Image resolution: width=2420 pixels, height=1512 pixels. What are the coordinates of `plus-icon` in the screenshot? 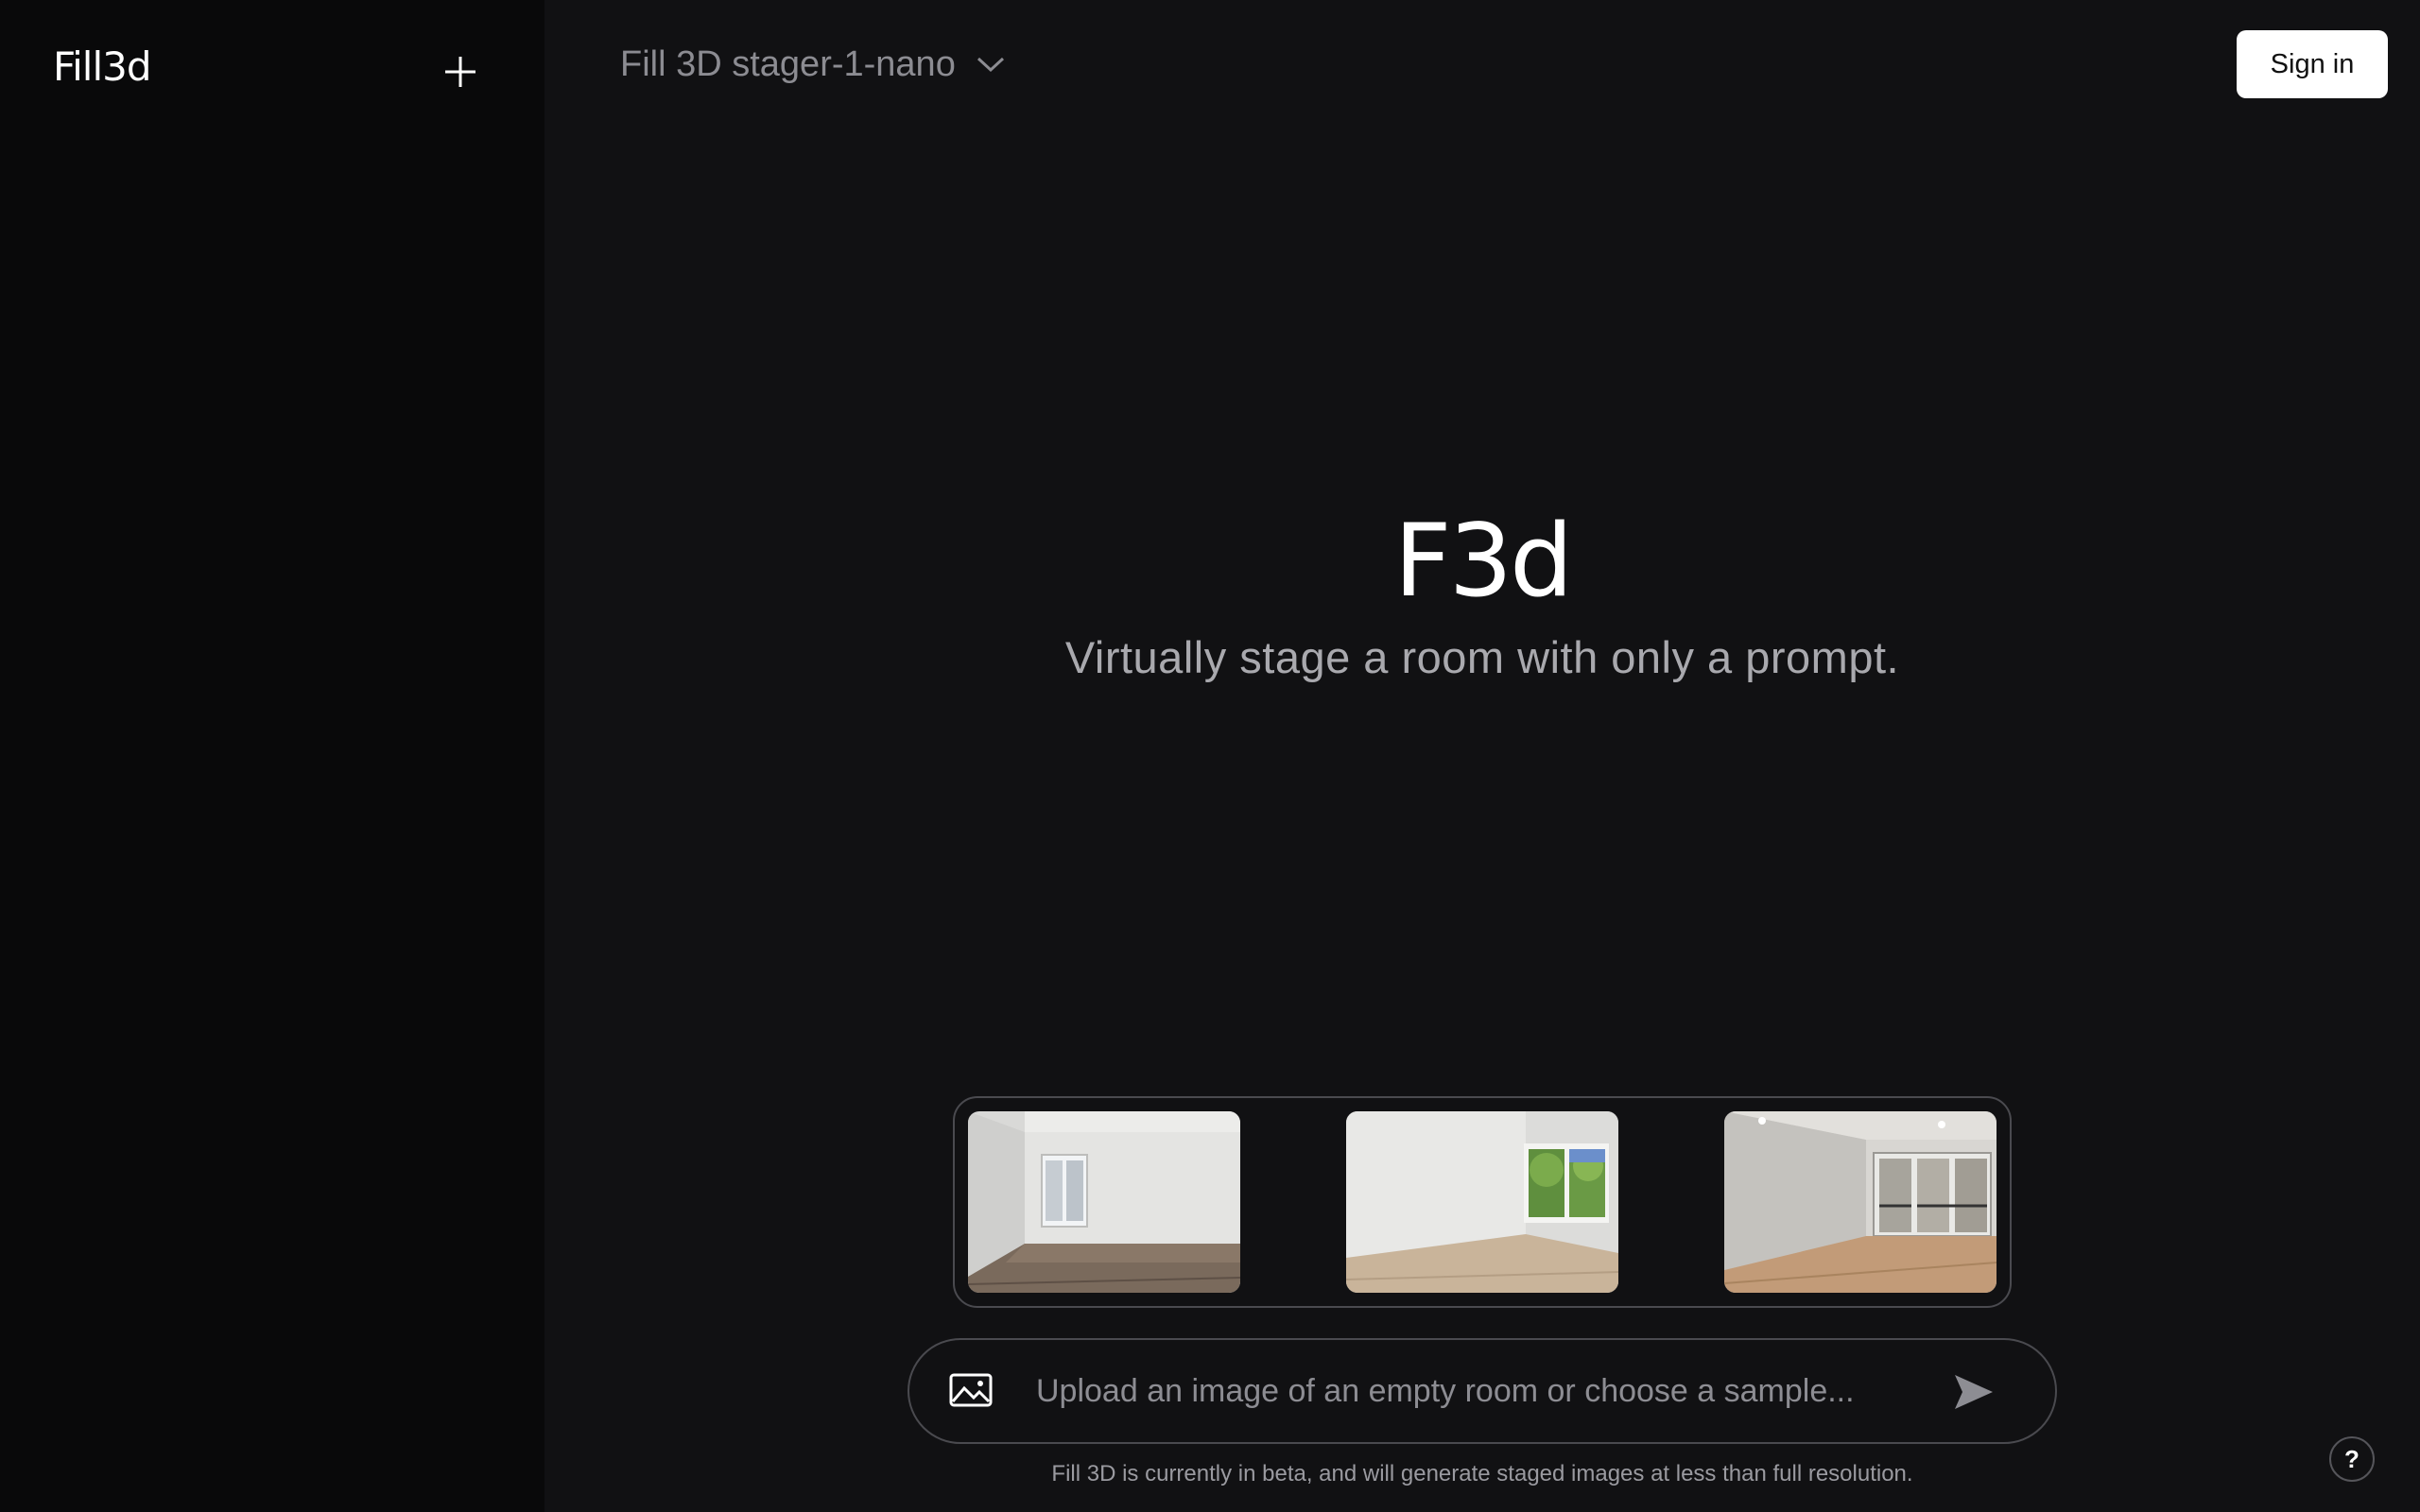 It's located at (460, 72).